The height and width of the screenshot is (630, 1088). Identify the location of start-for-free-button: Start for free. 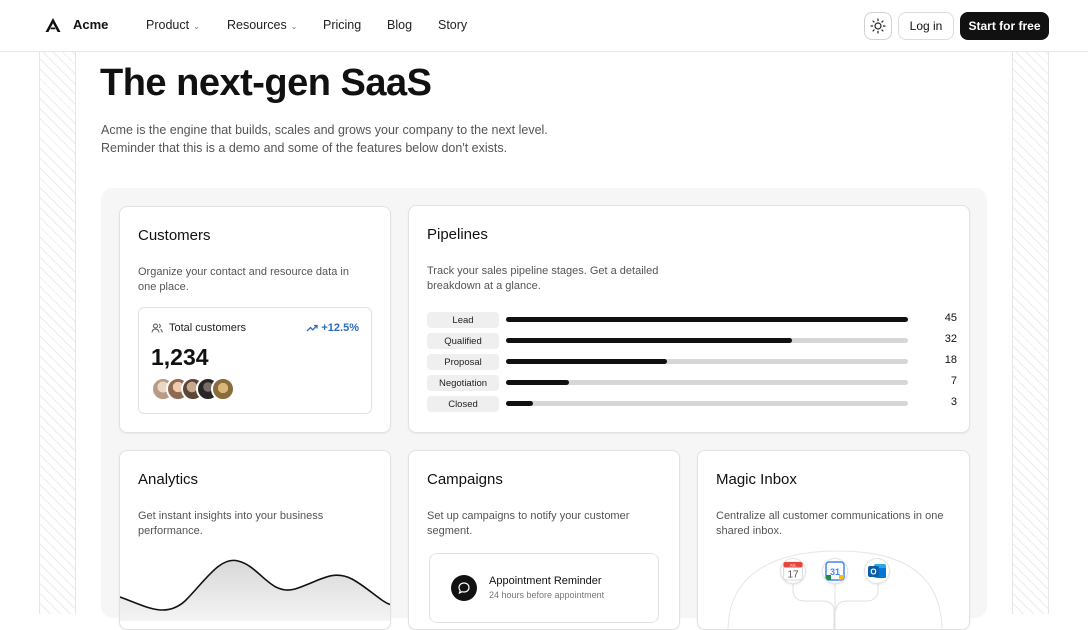
(1004, 26).